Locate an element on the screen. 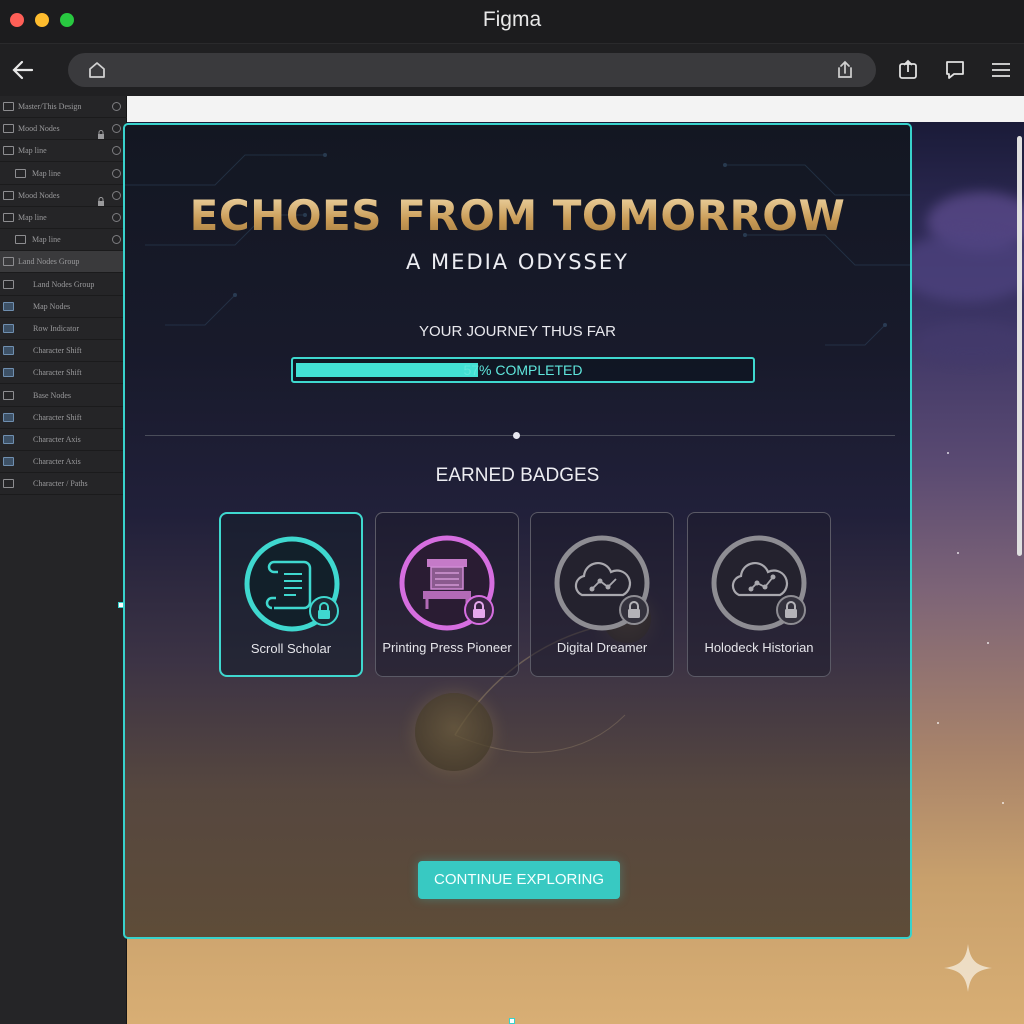 The height and width of the screenshot is (1024, 1024). continue-exploring-button: CONTINUE EXPLORING is located at coordinates (519, 880).